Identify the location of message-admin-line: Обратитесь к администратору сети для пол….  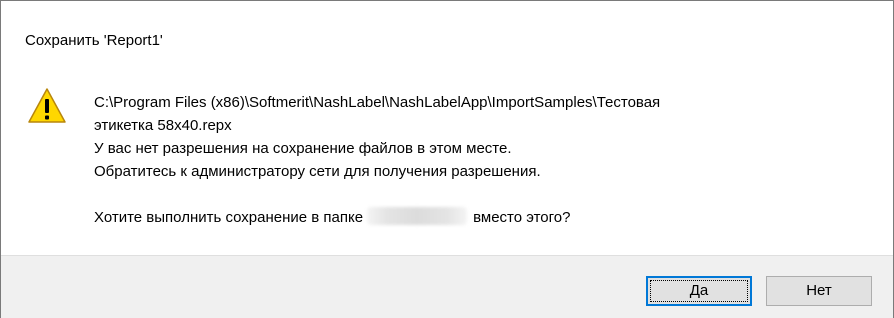
(317, 171).